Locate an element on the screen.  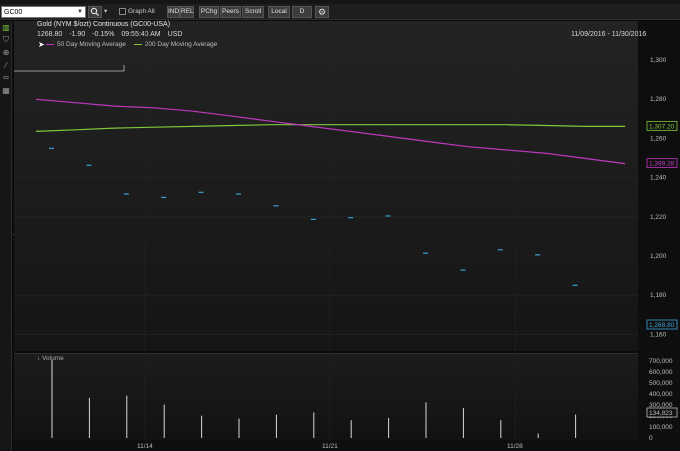
volume-y-tick-label: 400,000 is located at coordinates (661, 394).